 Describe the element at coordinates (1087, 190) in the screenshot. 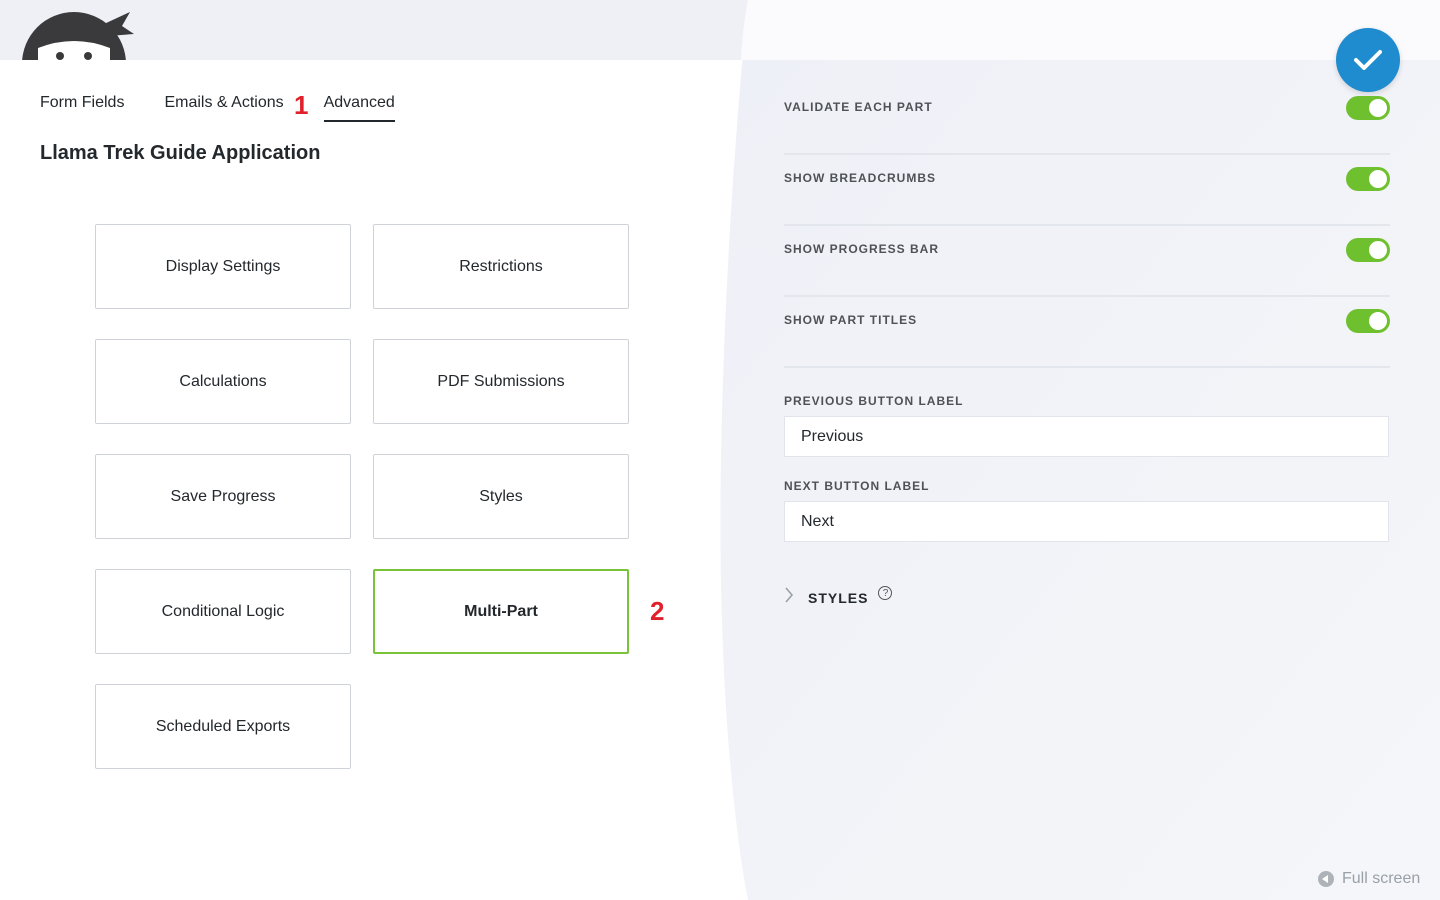

I see `setting-show-breadcrumbs: SHOW BREADCRUMBS` at that location.